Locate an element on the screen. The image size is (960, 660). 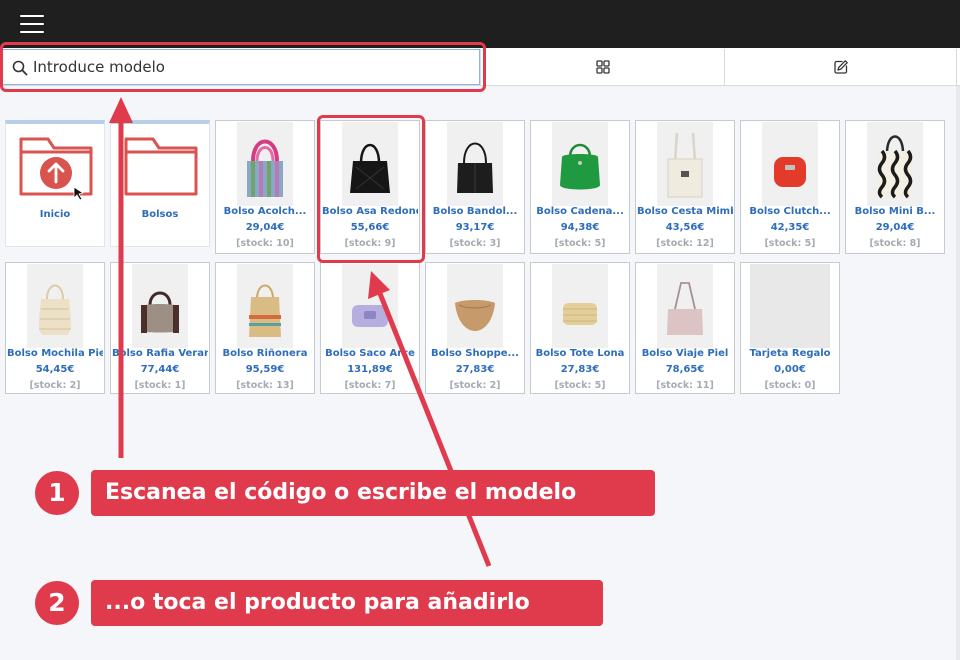
product-stock: [stock: 11] is located at coordinates (685, 385).